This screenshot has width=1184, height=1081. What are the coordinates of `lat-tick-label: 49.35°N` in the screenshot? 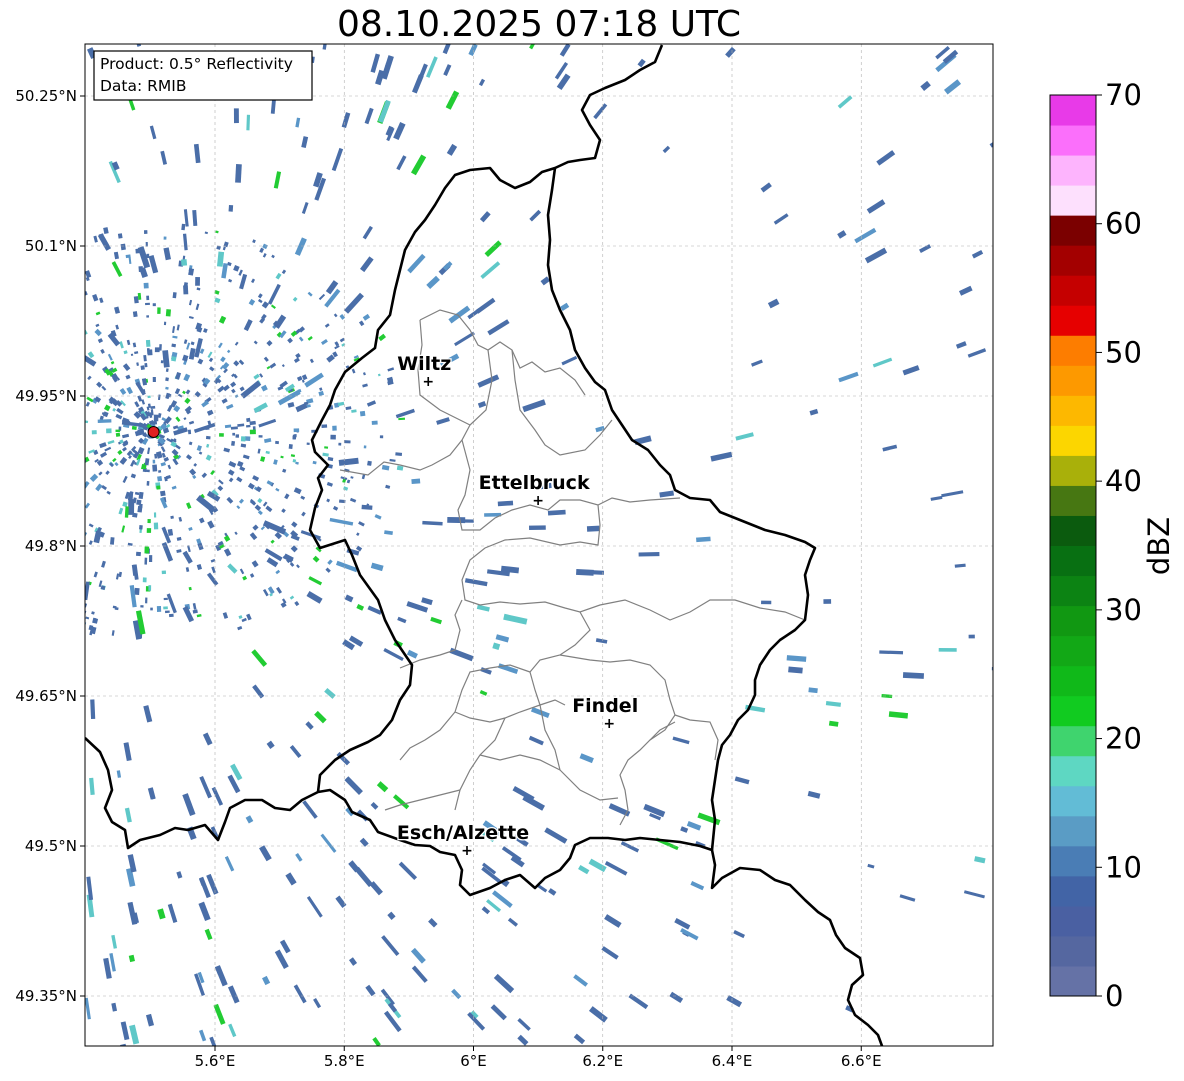 It's located at (46, 996).